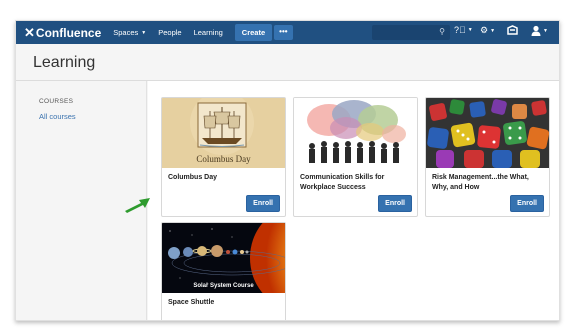 The height and width of the screenshot is (331, 568). Describe the element at coordinates (224, 303) in the screenshot. I see `course-title: Space Shuttle` at that location.